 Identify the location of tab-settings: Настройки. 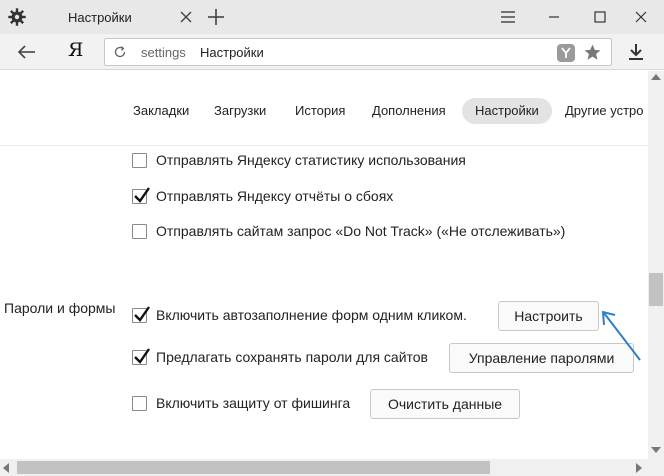
(507, 111).